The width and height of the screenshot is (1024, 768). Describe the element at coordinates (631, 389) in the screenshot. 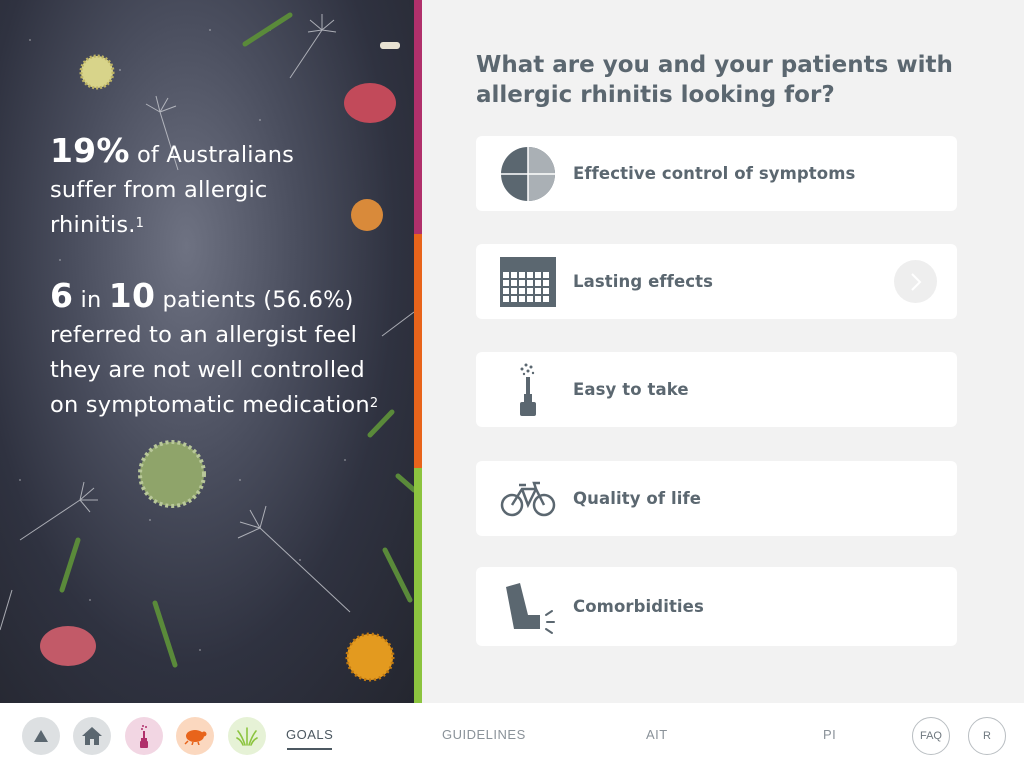

I see `card-label: Easy to take` at that location.